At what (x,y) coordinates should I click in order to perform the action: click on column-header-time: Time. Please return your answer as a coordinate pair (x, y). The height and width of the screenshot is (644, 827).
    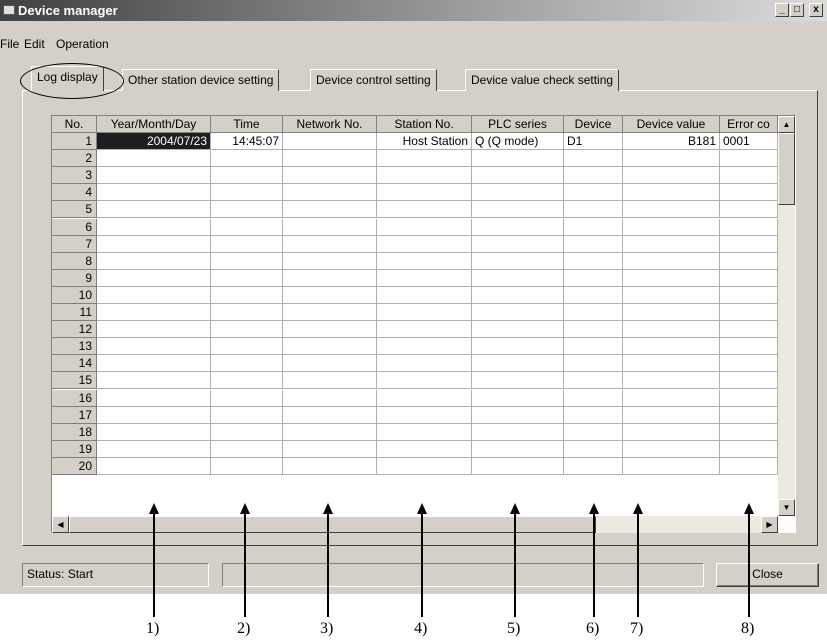
    Looking at the image, I should click on (247, 124).